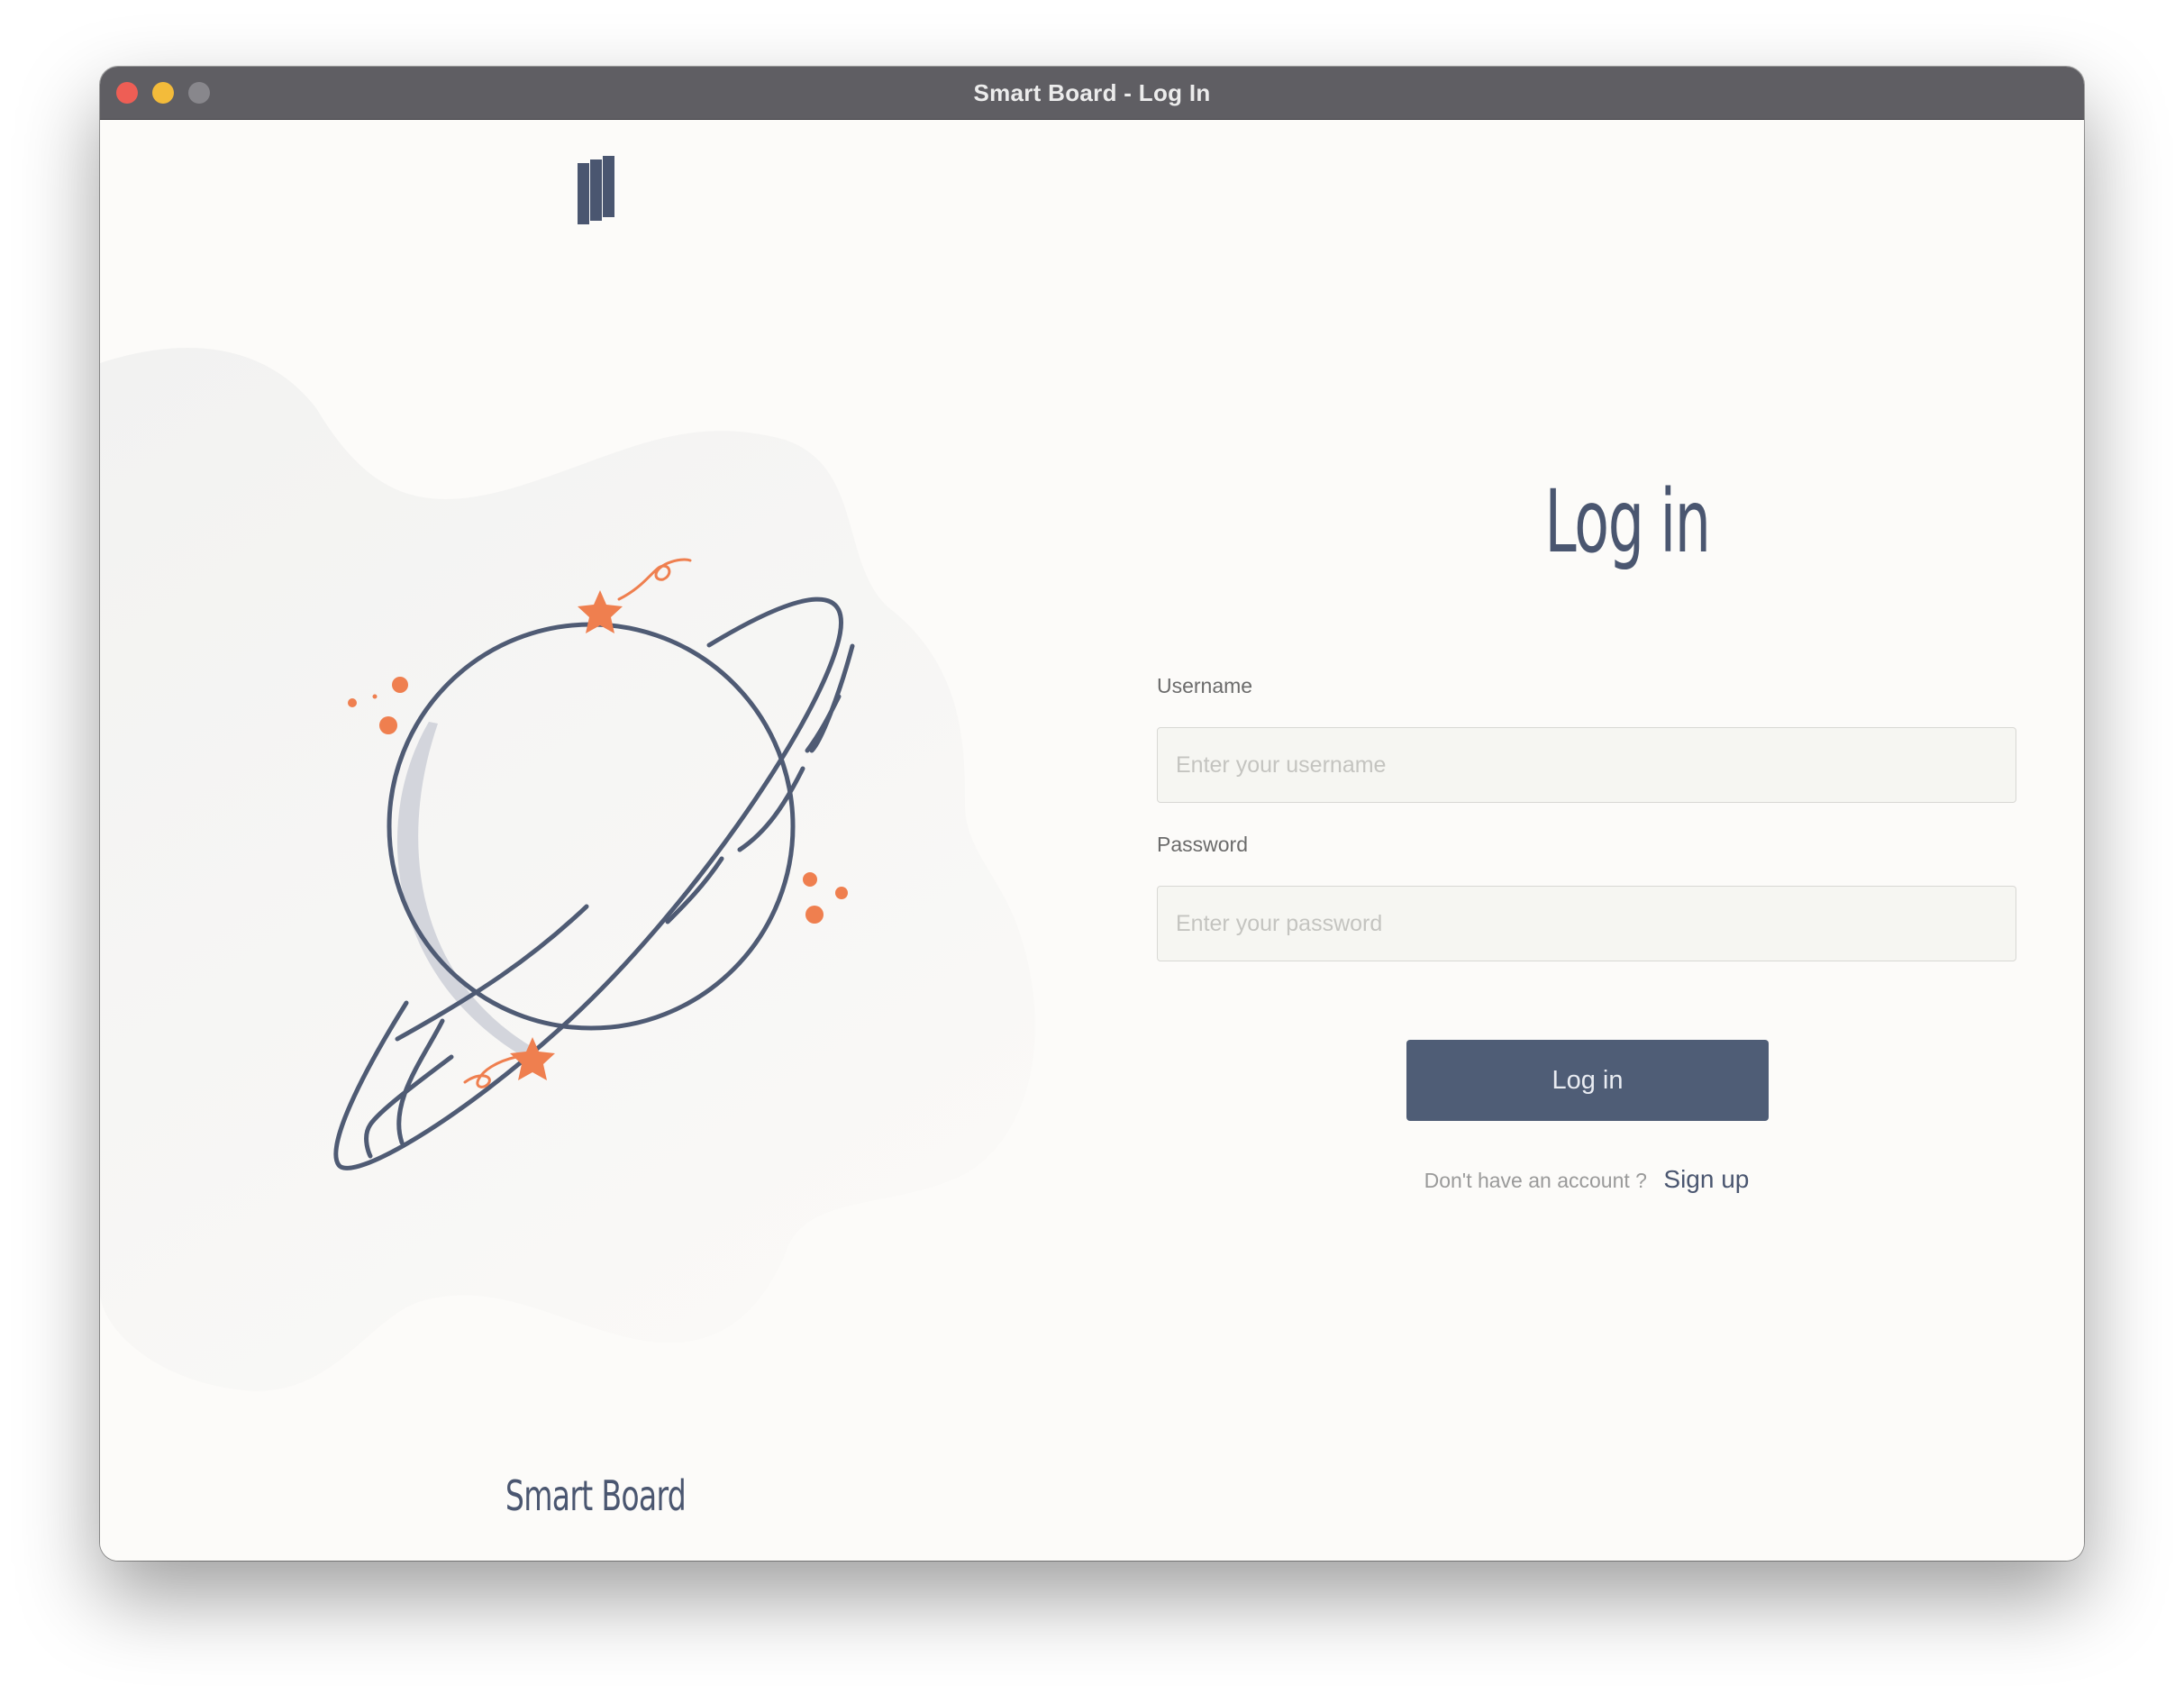 The image size is (2184, 1694). I want to click on password-input, so click(1586, 924).